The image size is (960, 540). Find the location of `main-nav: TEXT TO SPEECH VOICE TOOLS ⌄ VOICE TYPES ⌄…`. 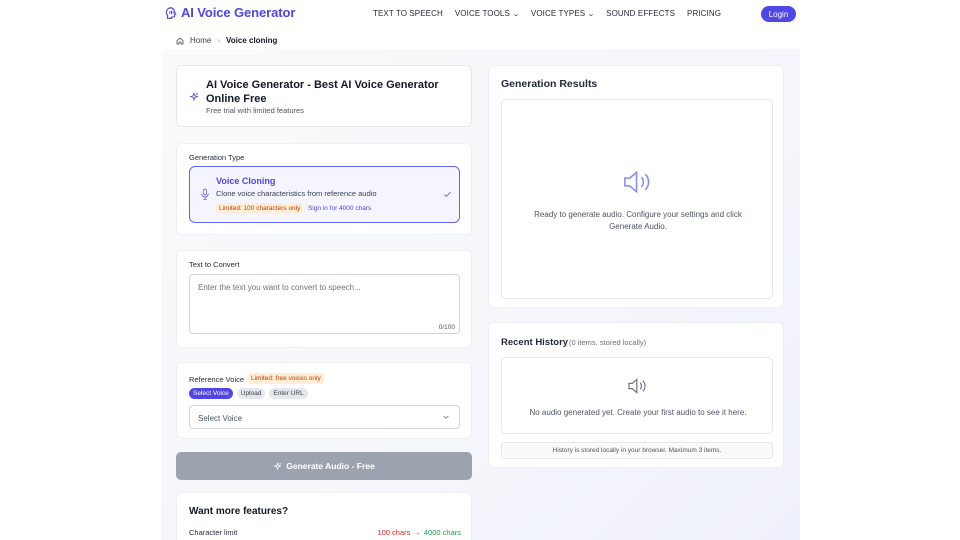

main-nav: TEXT TO SPEECH VOICE TOOLS ⌄ VOICE TYPES ⌄… is located at coordinates (547, 13).